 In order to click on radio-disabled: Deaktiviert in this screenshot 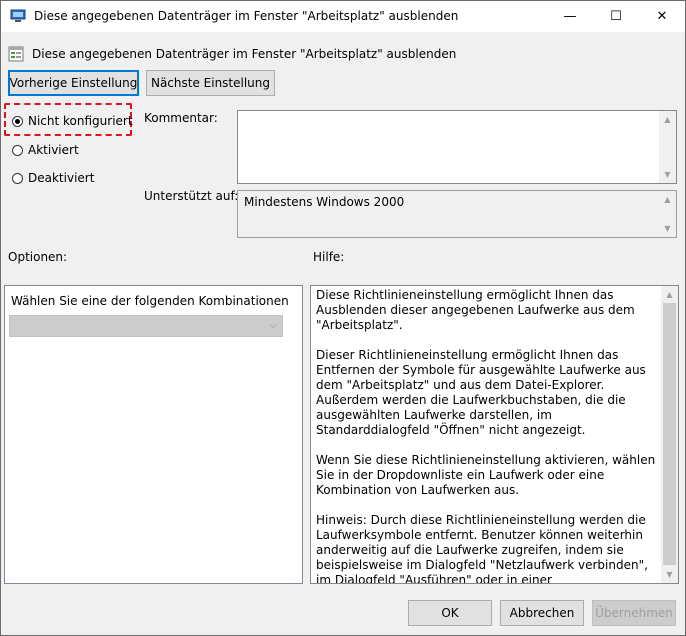, I will do `click(53, 178)`.